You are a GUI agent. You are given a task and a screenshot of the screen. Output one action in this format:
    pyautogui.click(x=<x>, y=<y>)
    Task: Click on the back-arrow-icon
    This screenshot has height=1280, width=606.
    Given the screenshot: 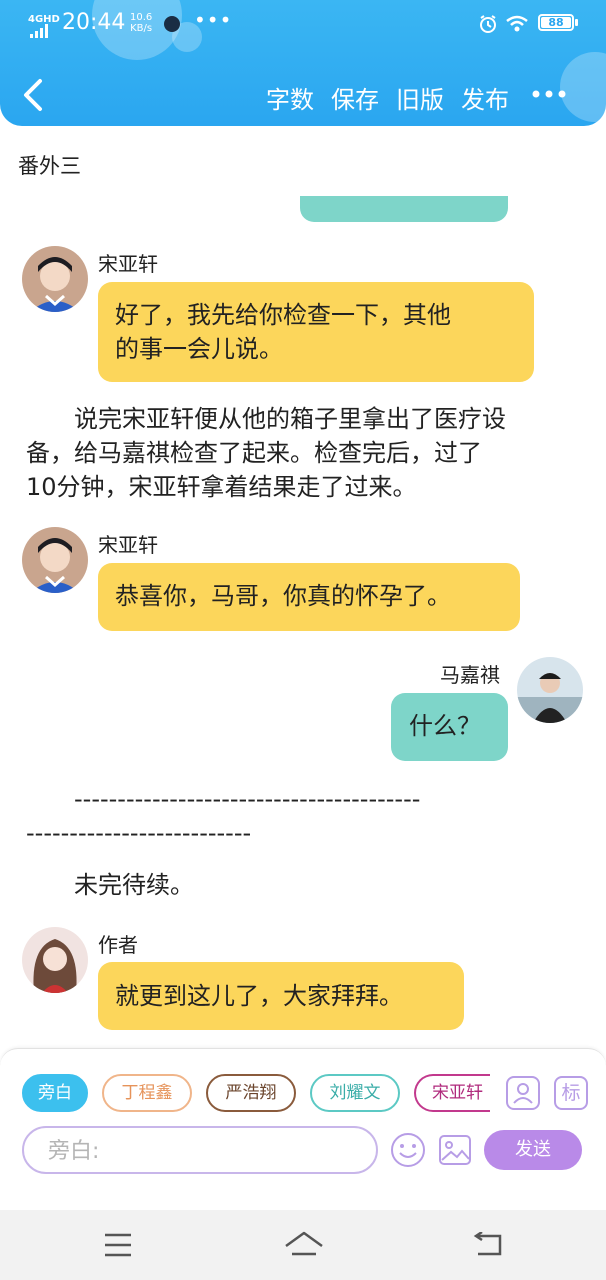 What is the action you would take?
    pyautogui.click(x=33, y=95)
    